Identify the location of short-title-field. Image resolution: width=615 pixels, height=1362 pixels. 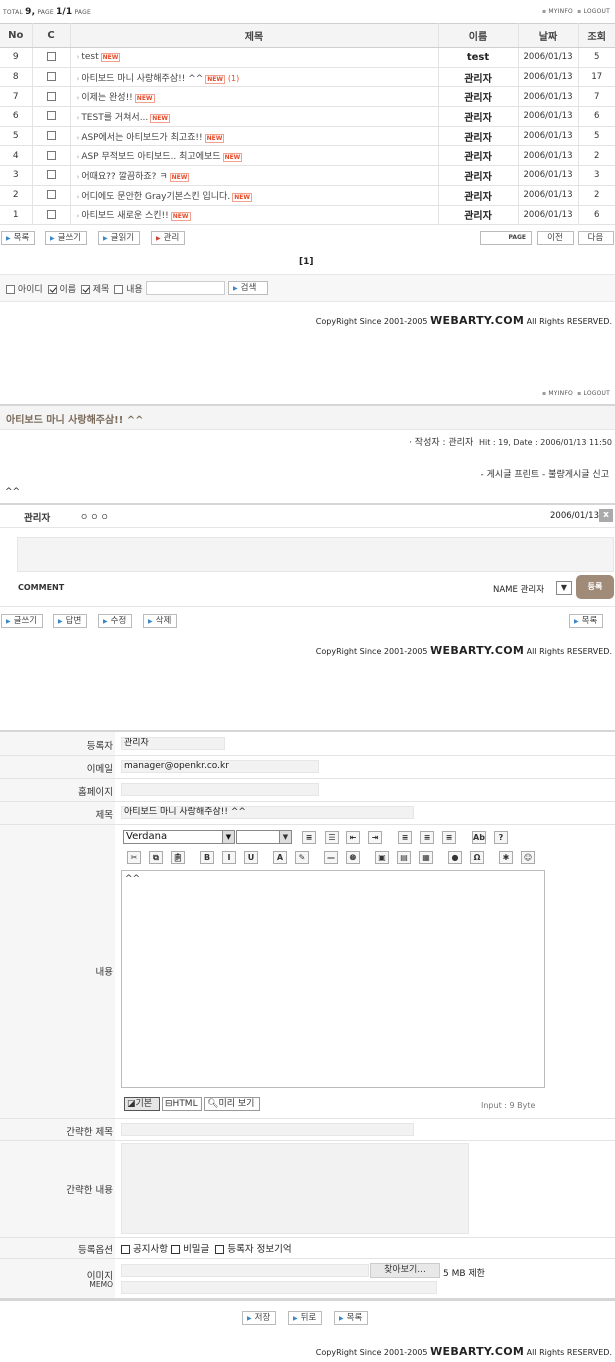
(267, 1129).